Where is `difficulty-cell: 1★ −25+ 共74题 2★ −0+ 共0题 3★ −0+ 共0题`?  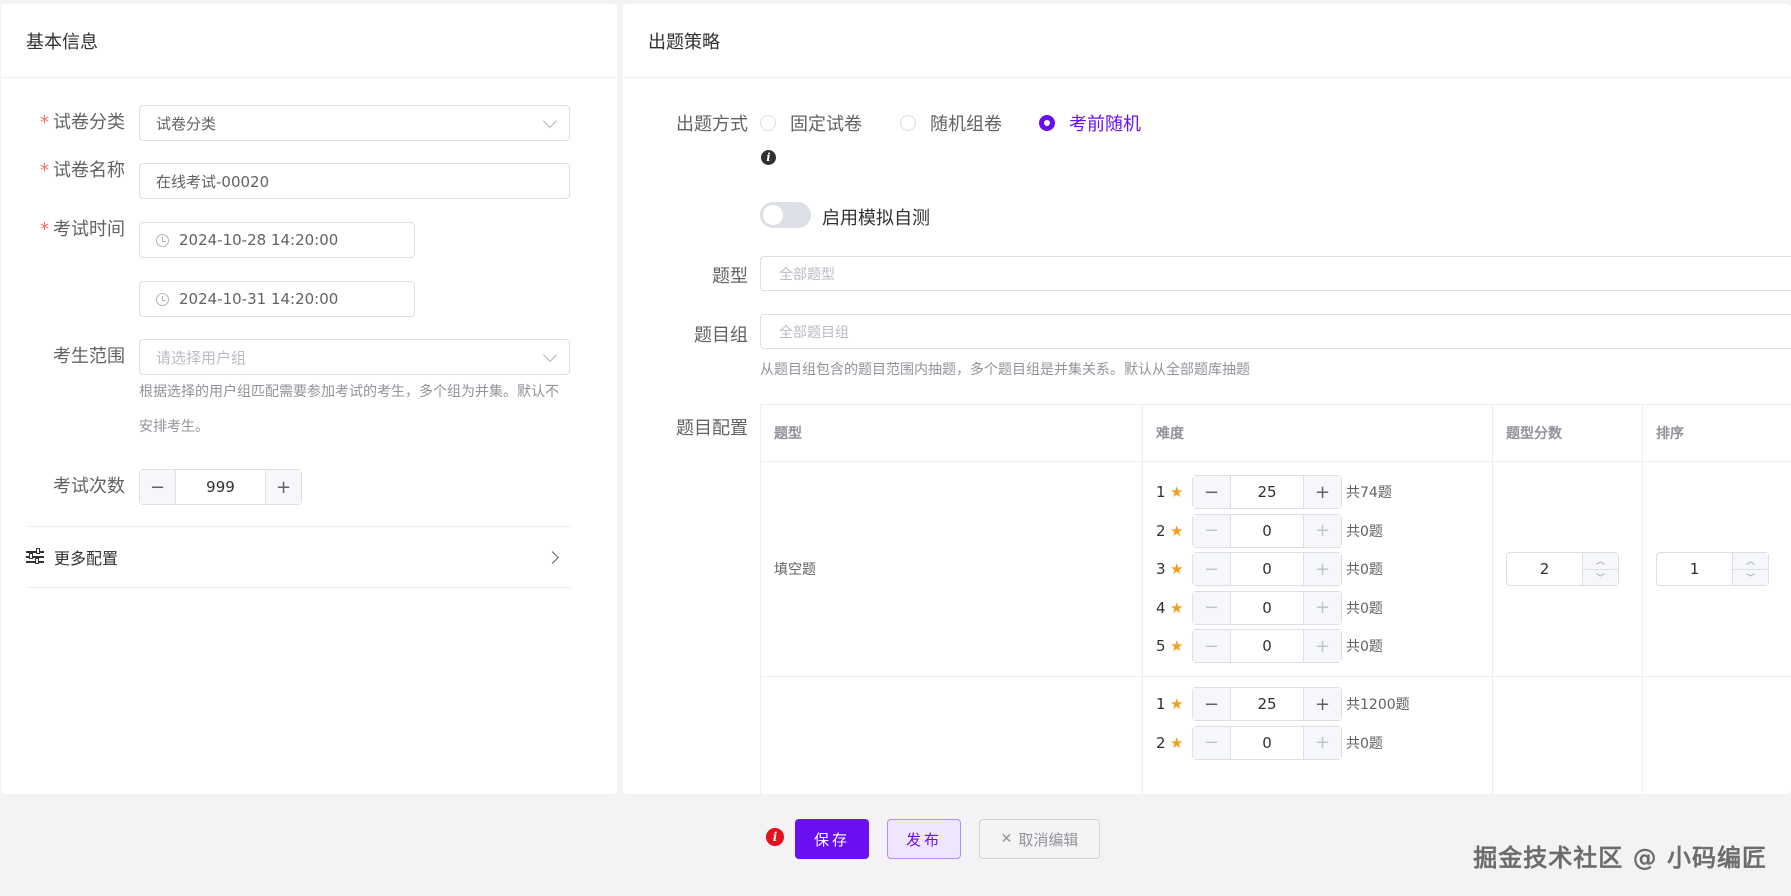
difficulty-cell: 1★ −25+ 共74题 2★ −0+ 共0题 3★ −0+ 共0题 is located at coordinates (1317, 569).